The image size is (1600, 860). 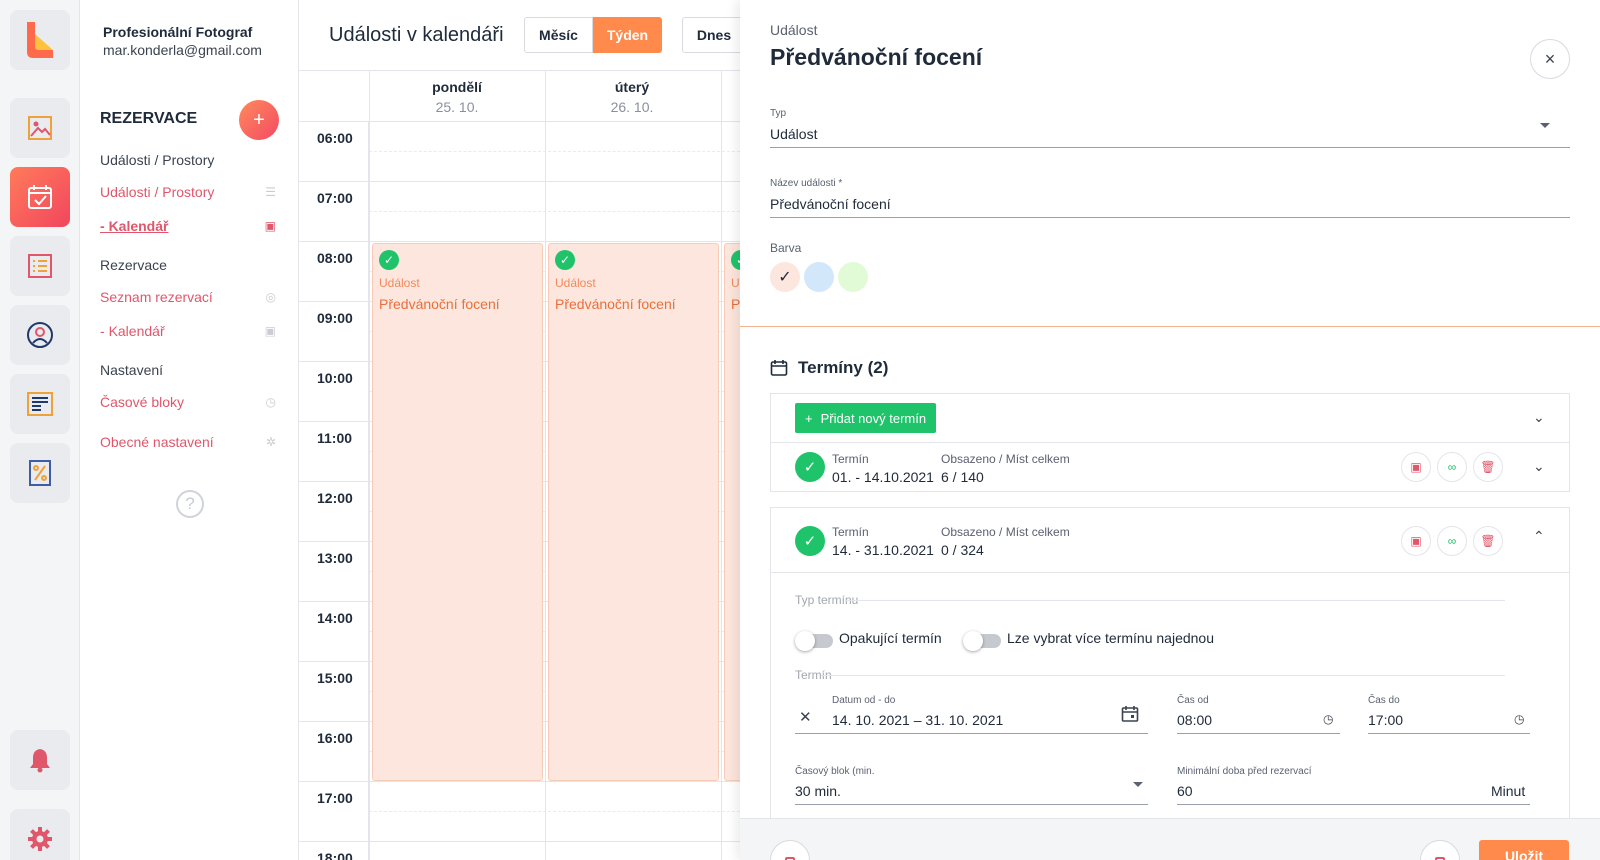 What do you see at coordinates (40, 473) in the screenshot?
I see `discount-icon` at bounding box center [40, 473].